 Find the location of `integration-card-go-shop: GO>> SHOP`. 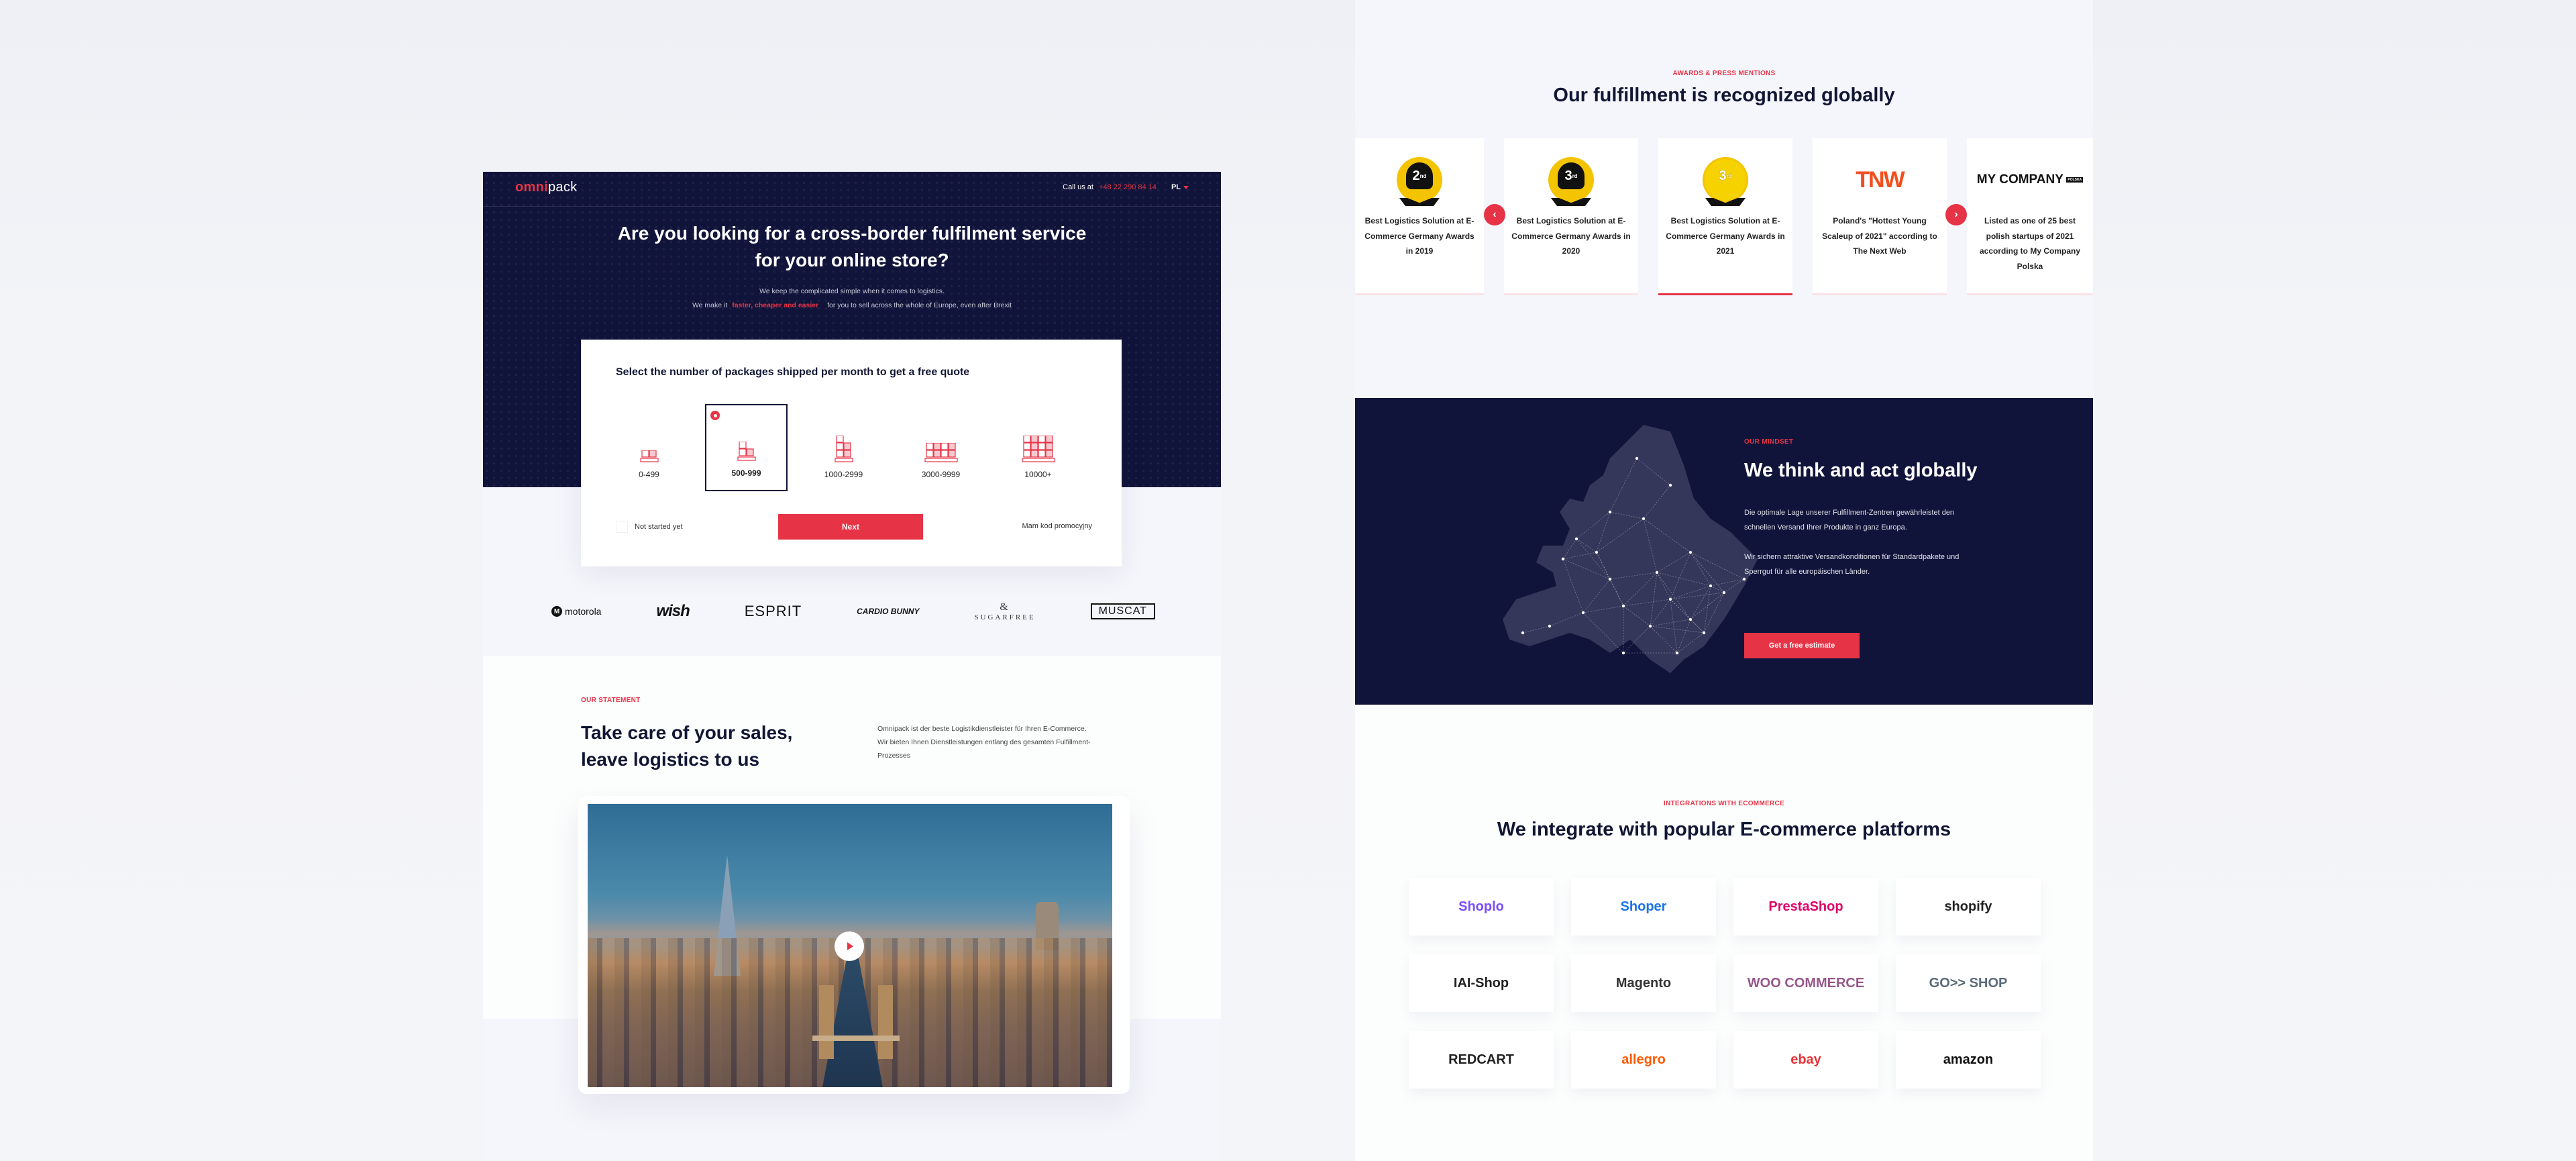

integration-card-go-shop: GO>> SHOP is located at coordinates (1968, 983).